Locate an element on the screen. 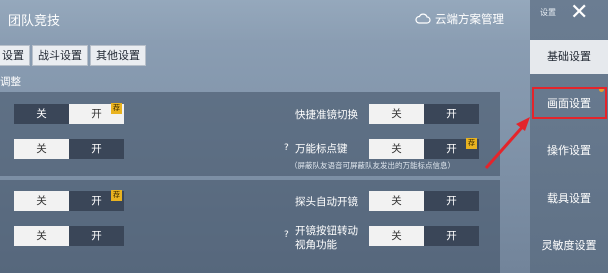  toggle-row4-left: 关 开 is located at coordinates (69, 236).